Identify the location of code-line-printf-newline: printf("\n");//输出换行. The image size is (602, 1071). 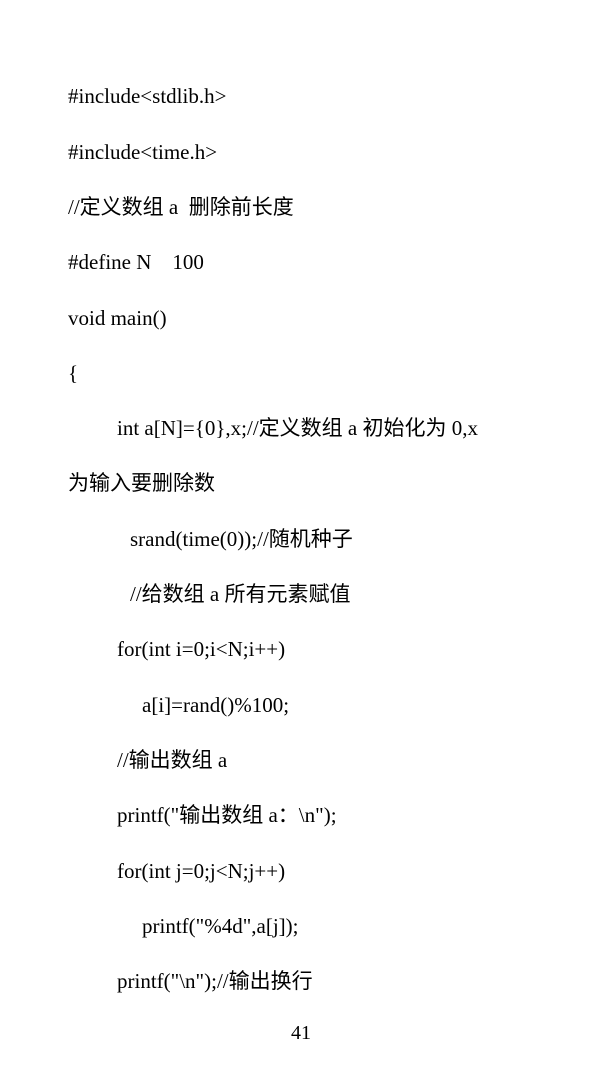
(215, 981).